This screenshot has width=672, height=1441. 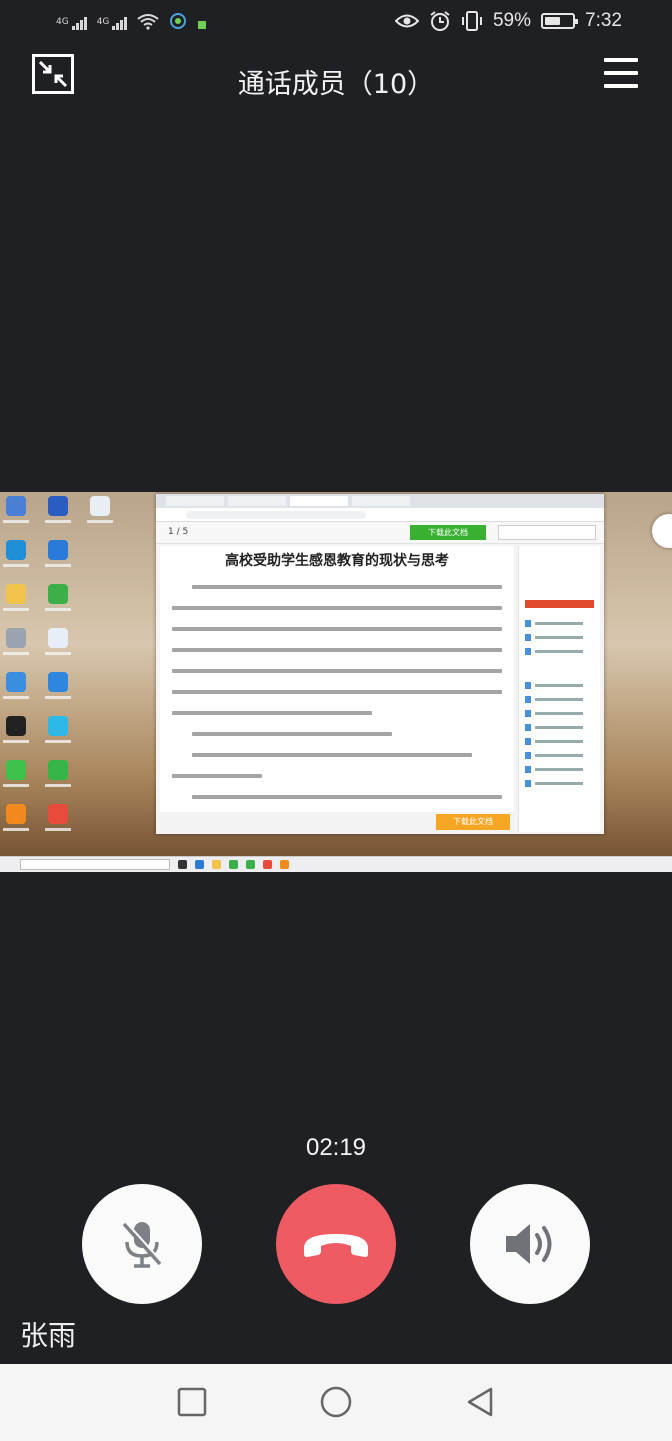 I want to click on mic-muted-icon, so click(x=142, y=1244).